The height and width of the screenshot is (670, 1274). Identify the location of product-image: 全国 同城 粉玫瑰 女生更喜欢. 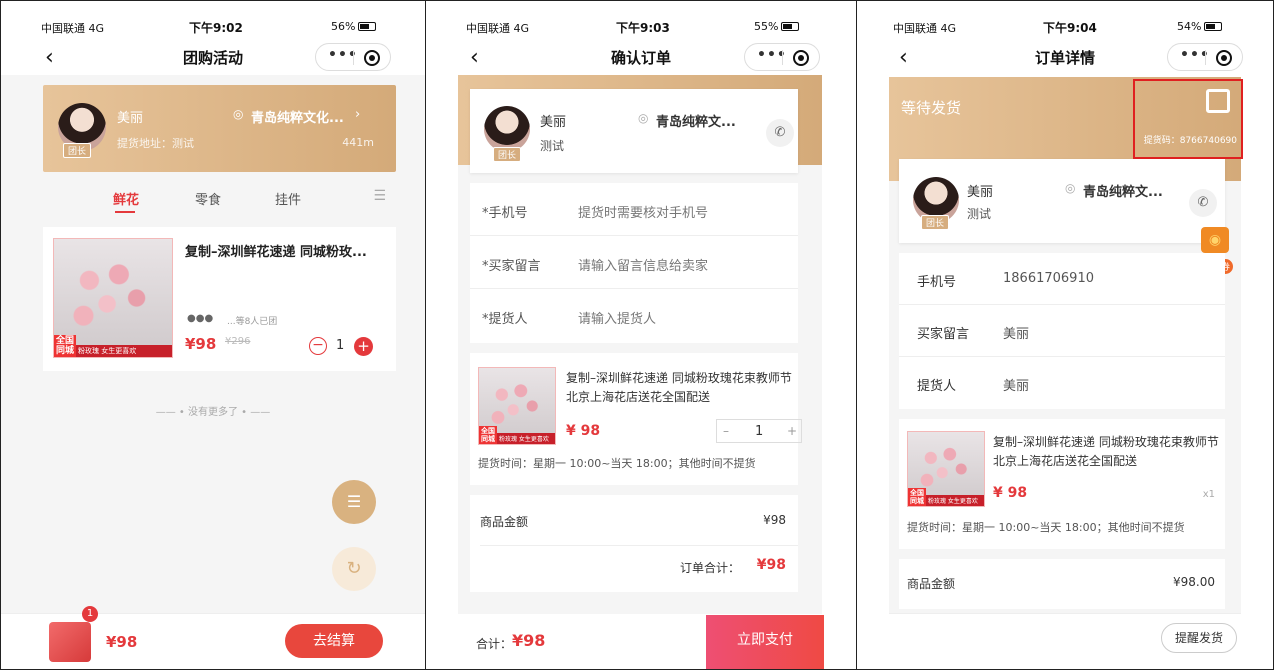
(517, 406).